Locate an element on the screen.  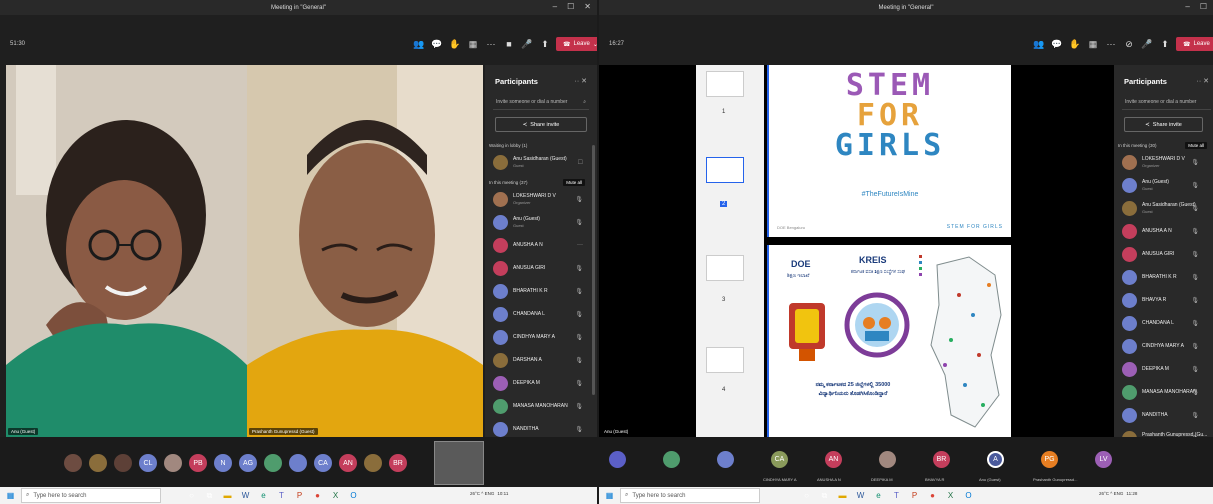
mic-icon: 🎤 is located at coordinates (527, 44).